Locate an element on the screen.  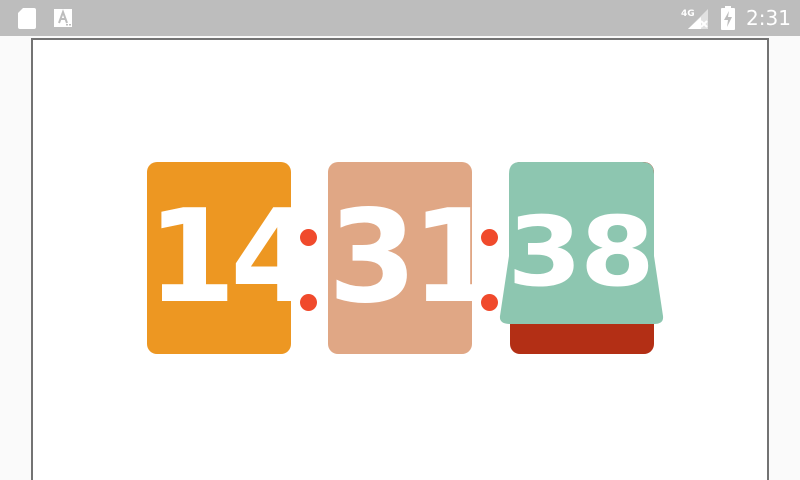
hours-card: 14 is located at coordinates (219, 258).